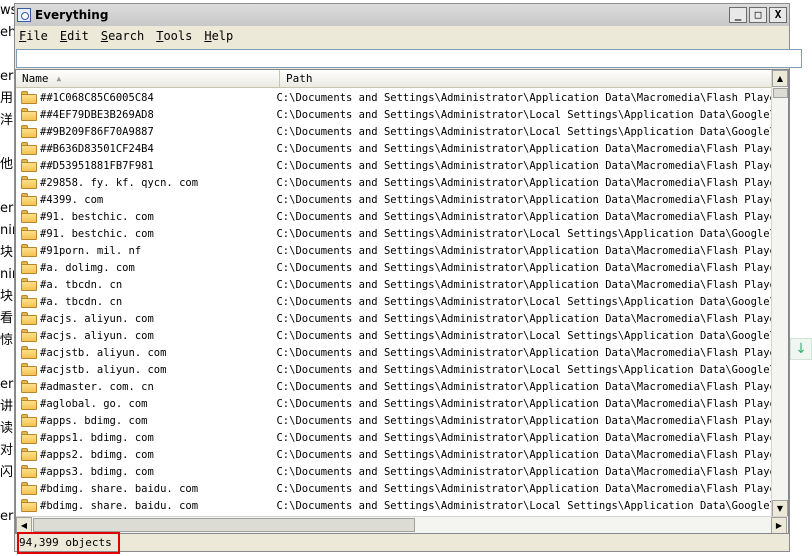 The height and width of the screenshot is (556, 812). What do you see at coordinates (97, 471) in the screenshot?
I see `file-name: #apps3. bdimg. com` at bounding box center [97, 471].